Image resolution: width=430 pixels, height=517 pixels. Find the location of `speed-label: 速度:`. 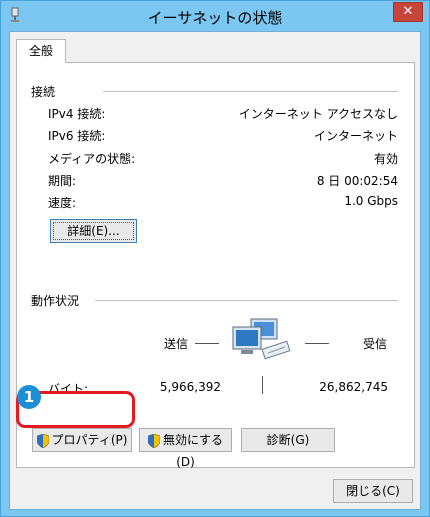

speed-label: 速度: is located at coordinates (62, 203).